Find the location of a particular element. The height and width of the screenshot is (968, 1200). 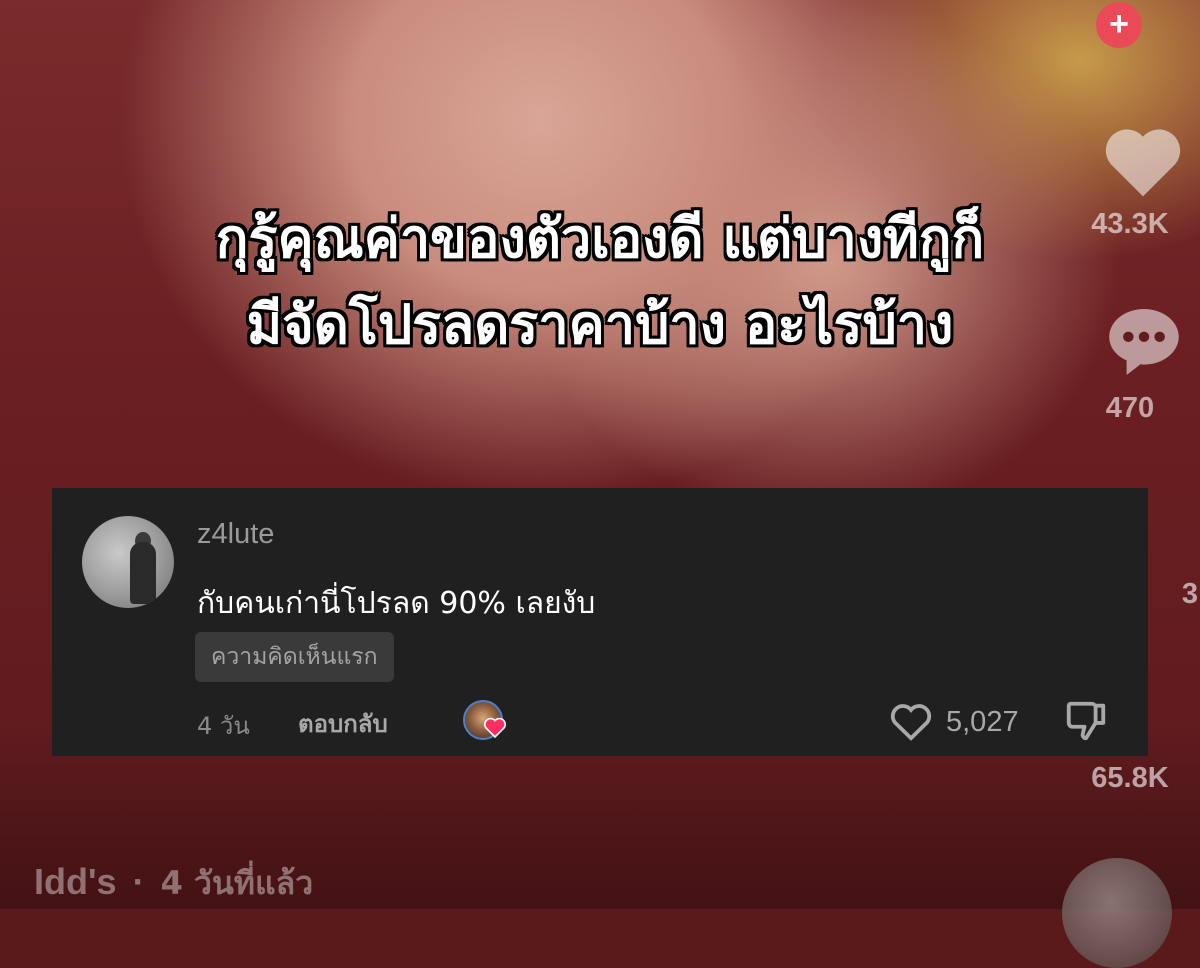

share-count: 65.8K is located at coordinates (1130, 778).